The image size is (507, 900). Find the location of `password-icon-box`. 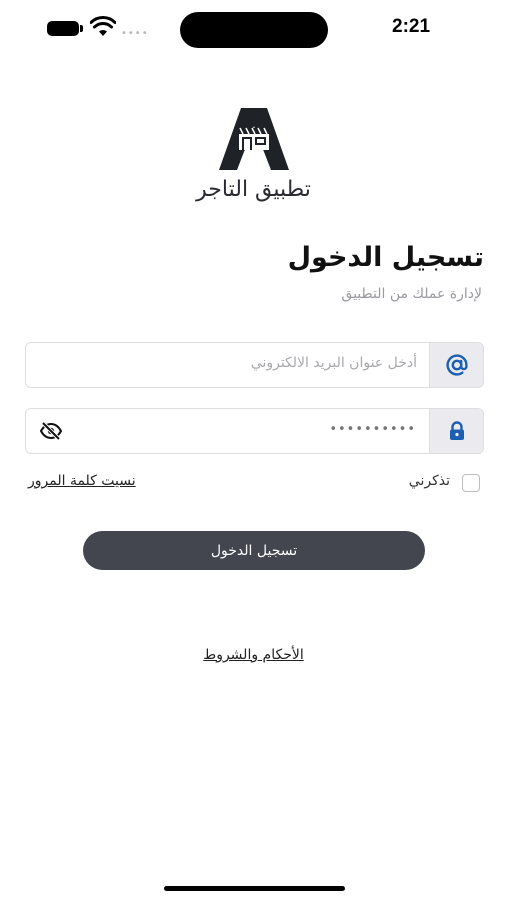

password-icon-box is located at coordinates (456, 431).